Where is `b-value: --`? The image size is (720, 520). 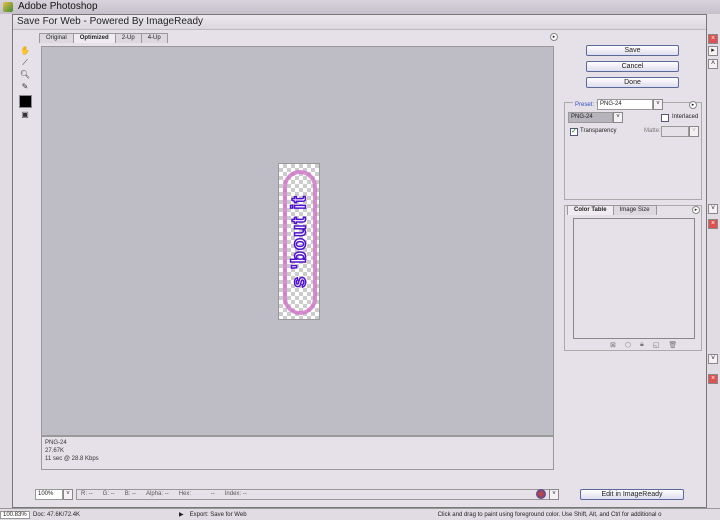 b-value: -- is located at coordinates (134, 493).